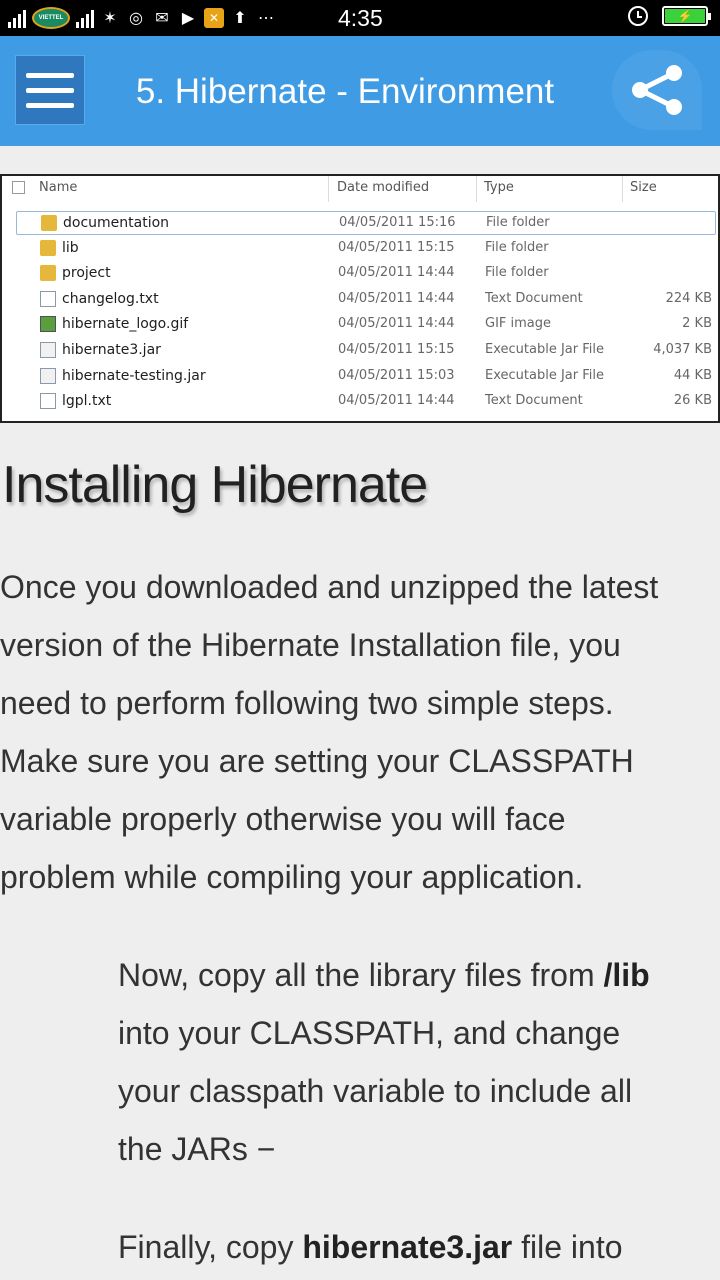  What do you see at coordinates (48, 324) in the screenshot?
I see `gif-icon` at bounding box center [48, 324].